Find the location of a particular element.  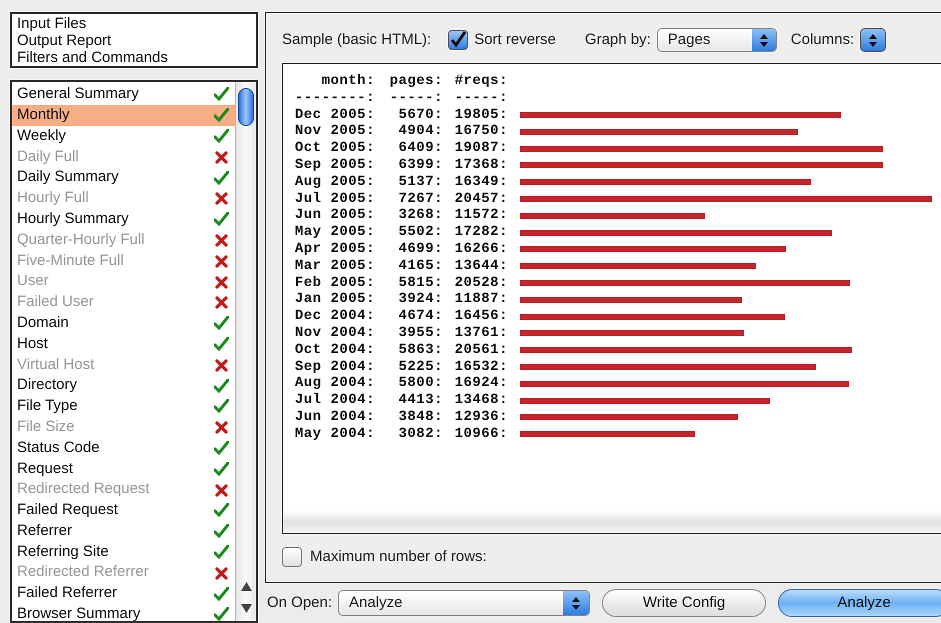

report-item: Directory is located at coordinates (123, 385).